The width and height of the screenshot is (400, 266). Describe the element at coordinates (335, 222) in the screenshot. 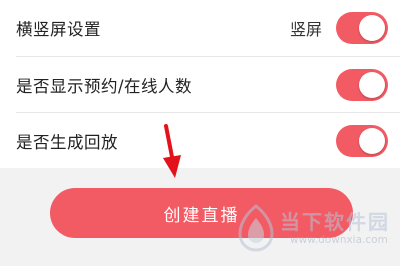

I see `watermark-brand: 当下软件园` at that location.